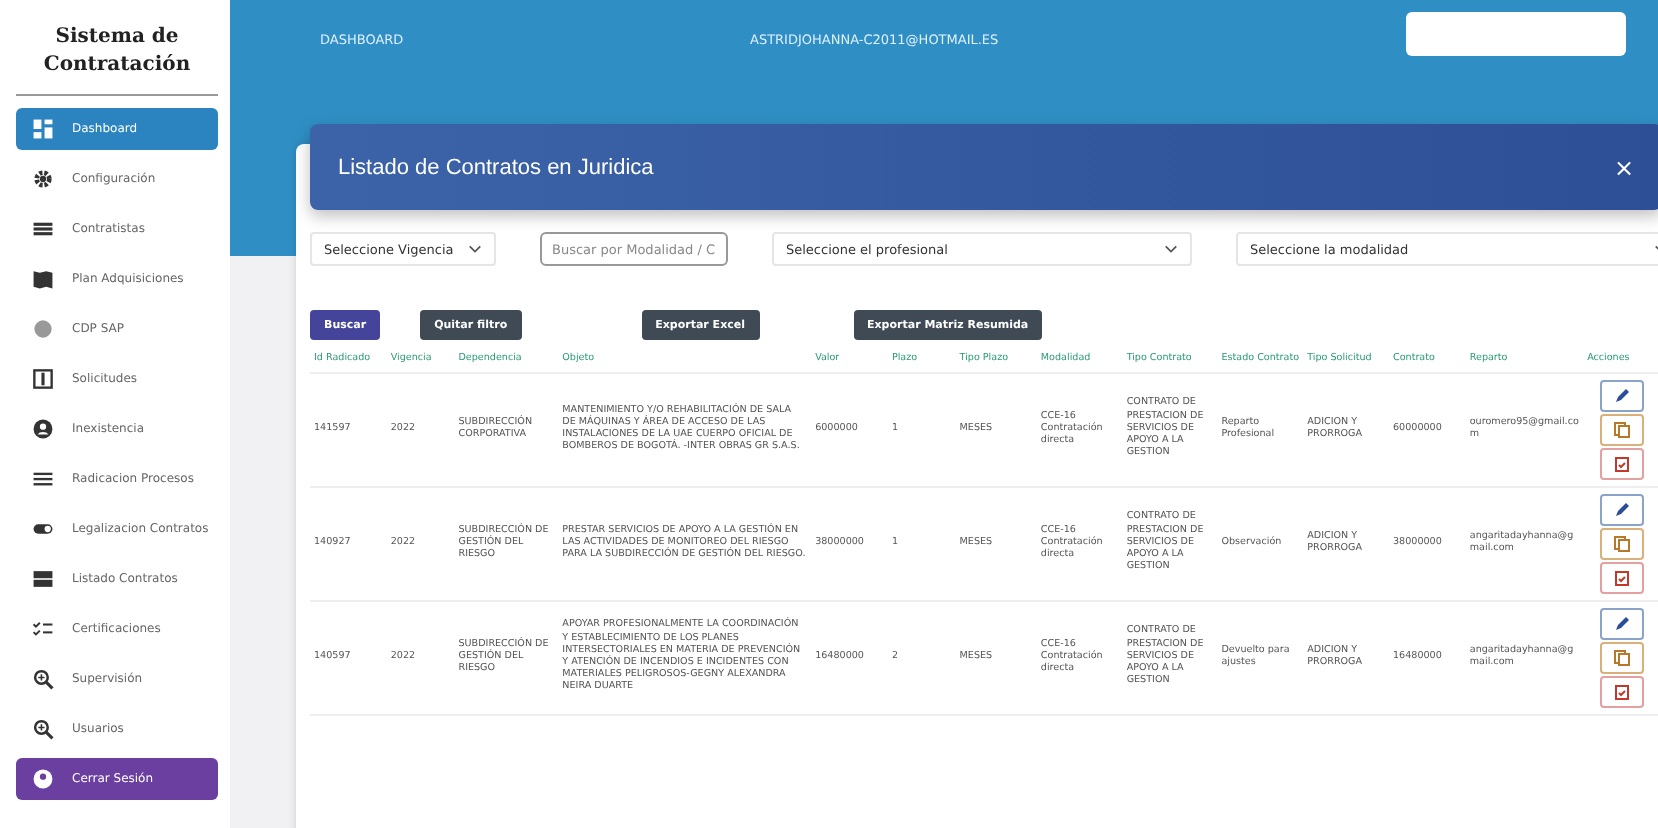 This screenshot has width=1658, height=828. I want to click on app-title: Sistema de Contratación, so click(117, 56).